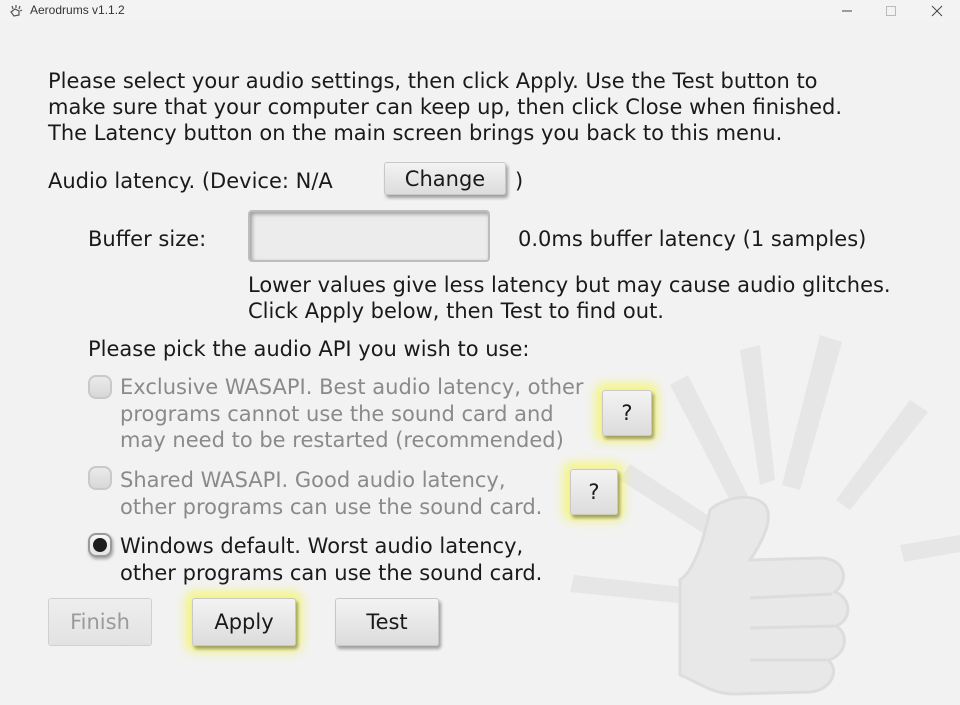 The width and height of the screenshot is (960, 705). What do you see at coordinates (77, 10) in the screenshot?
I see `window-title: Aerodrums v1.1.2` at bounding box center [77, 10].